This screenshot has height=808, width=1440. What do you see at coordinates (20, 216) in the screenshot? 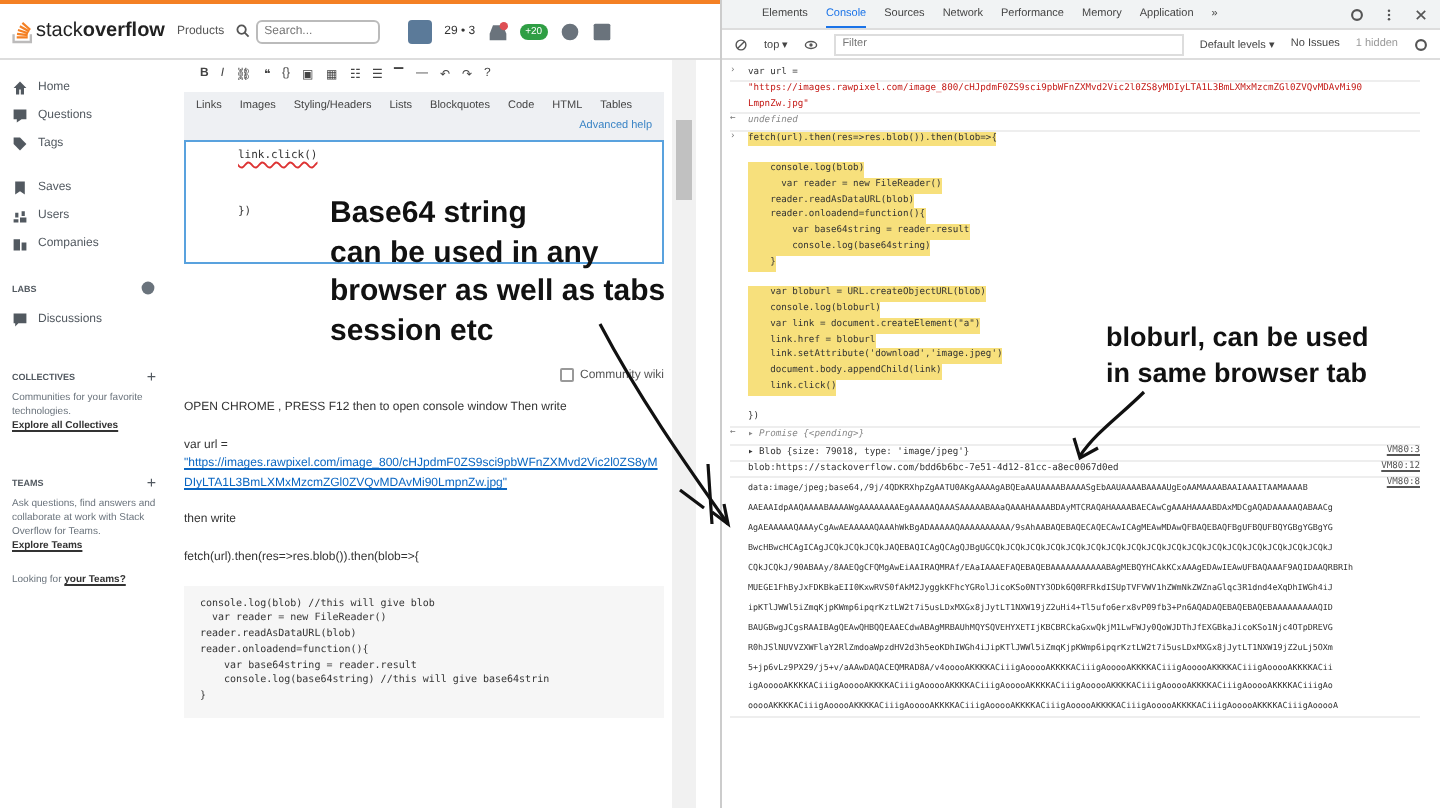
I see `users-icon` at bounding box center [20, 216].